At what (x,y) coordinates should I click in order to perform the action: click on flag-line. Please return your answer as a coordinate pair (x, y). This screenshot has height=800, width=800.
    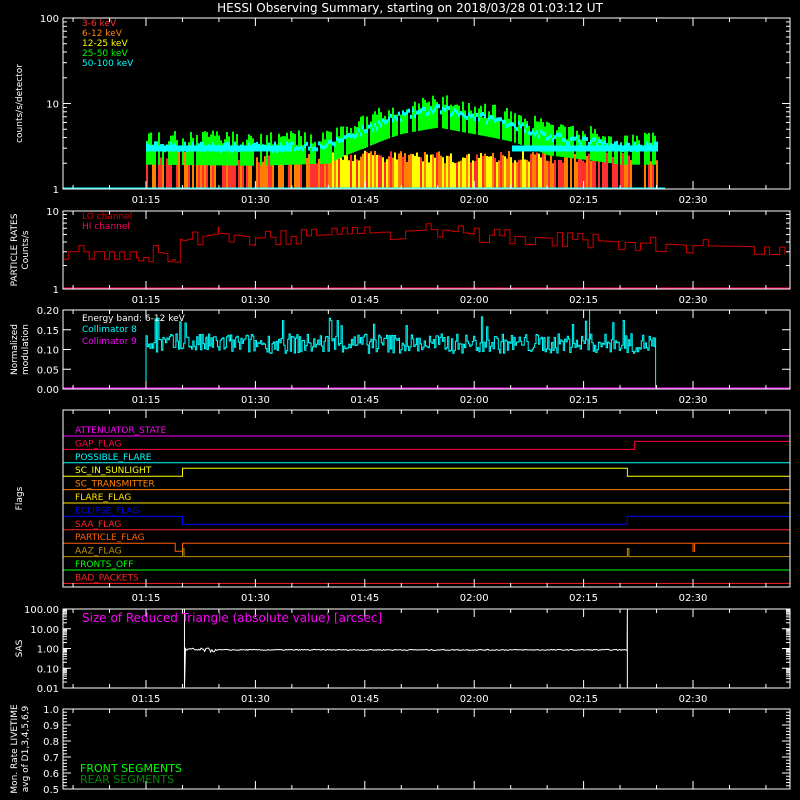
    Looking at the image, I should click on (426, 445).